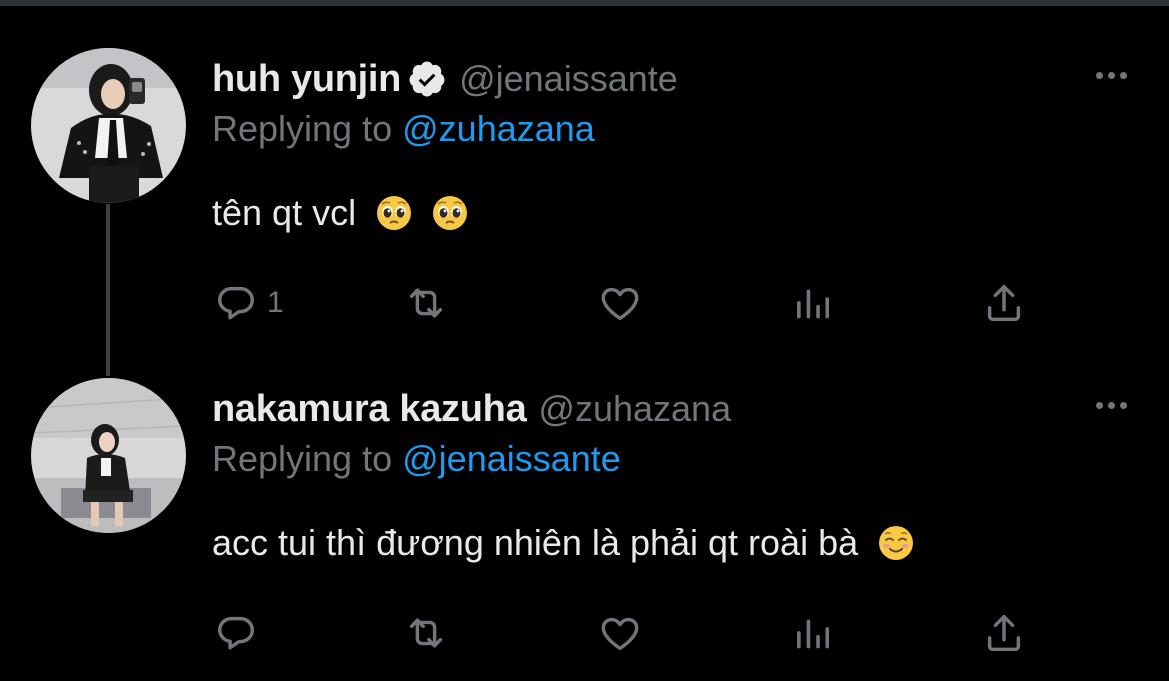 The image size is (1169, 681). I want to click on smiling-face-emoji-icon, so click(896, 543).